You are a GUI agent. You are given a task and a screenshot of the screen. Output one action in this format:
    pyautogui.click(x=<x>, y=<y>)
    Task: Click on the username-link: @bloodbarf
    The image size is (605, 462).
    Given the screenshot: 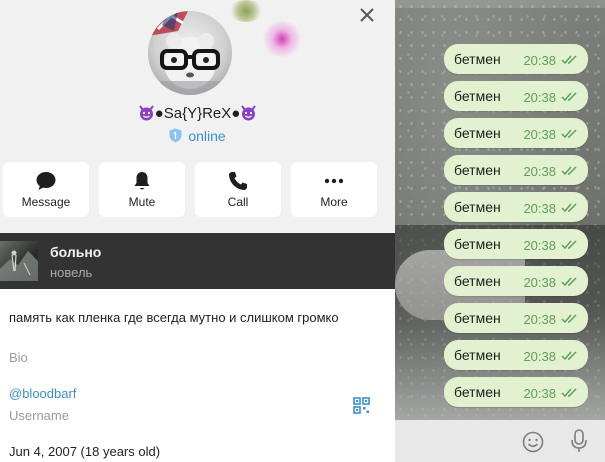 What is the action you would take?
    pyautogui.click(x=42, y=393)
    